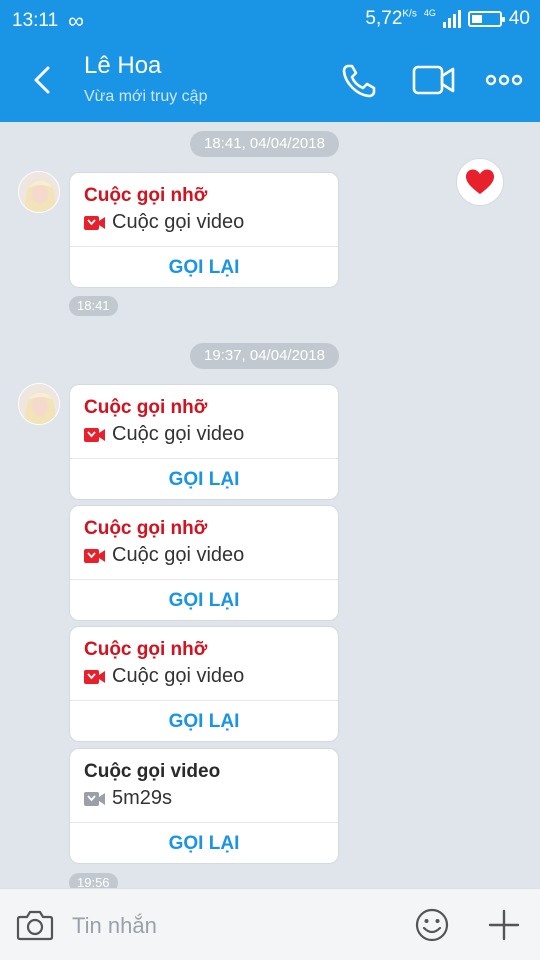 The image size is (540, 960). I want to click on more-dots-icon, so click(504, 80).